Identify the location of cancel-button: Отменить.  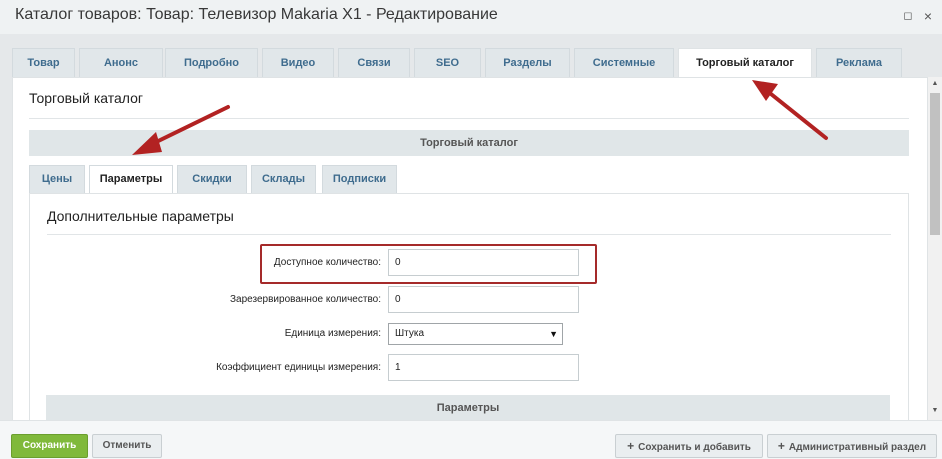
(127, 446).